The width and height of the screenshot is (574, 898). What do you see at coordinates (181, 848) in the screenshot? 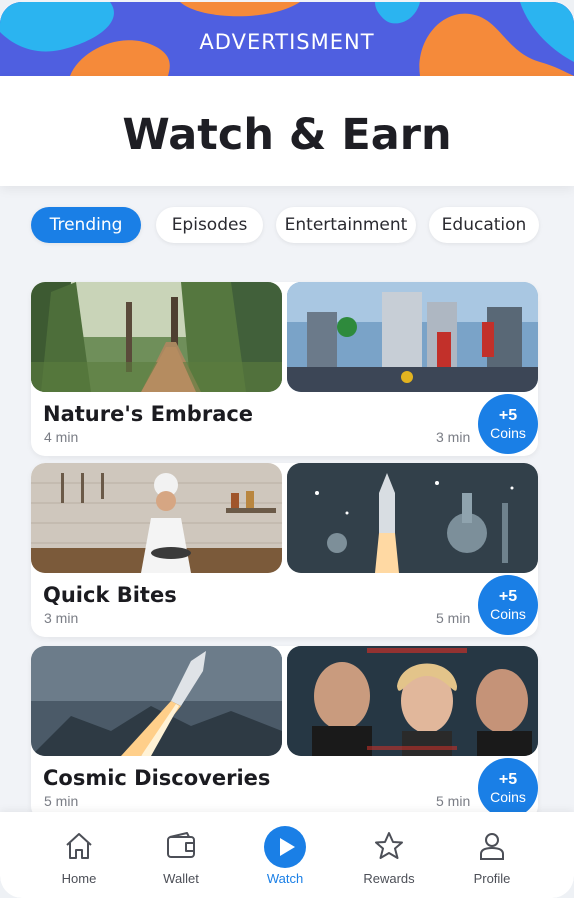
I see `wallet-icon` at bounding box center [181, 848].